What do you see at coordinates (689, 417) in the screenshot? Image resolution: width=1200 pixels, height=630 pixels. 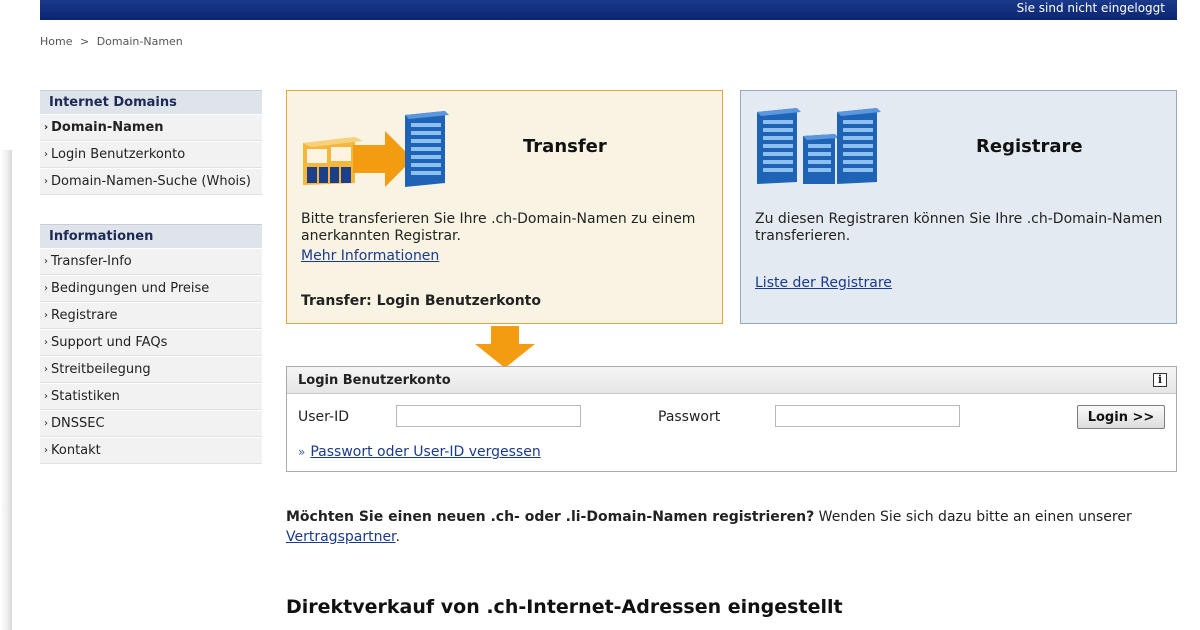 I see `password-label: Passwort` at bounding box center [689, 417].